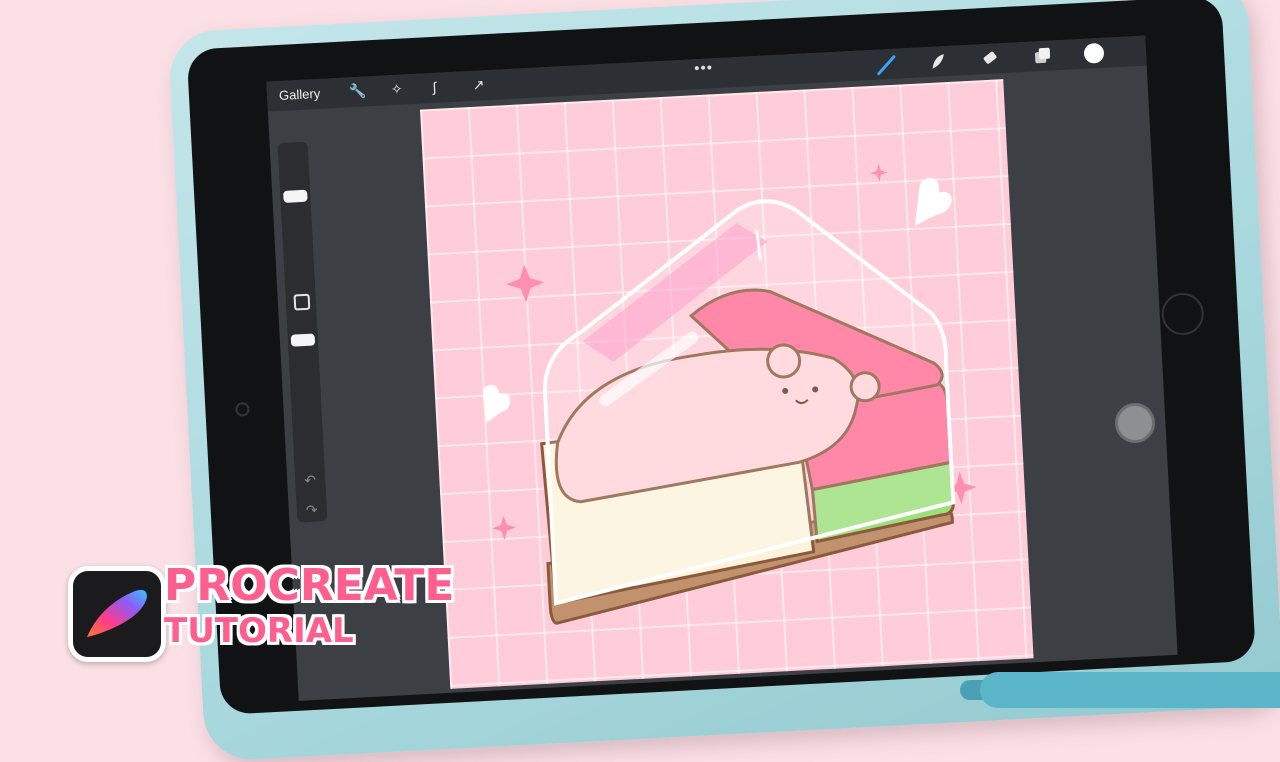 The height and width of the screenshot is (762, 1280). What do you see at coordinates (1182, 314) in the screenshot?
I see `home-button` at bounding box center [1182, 314].